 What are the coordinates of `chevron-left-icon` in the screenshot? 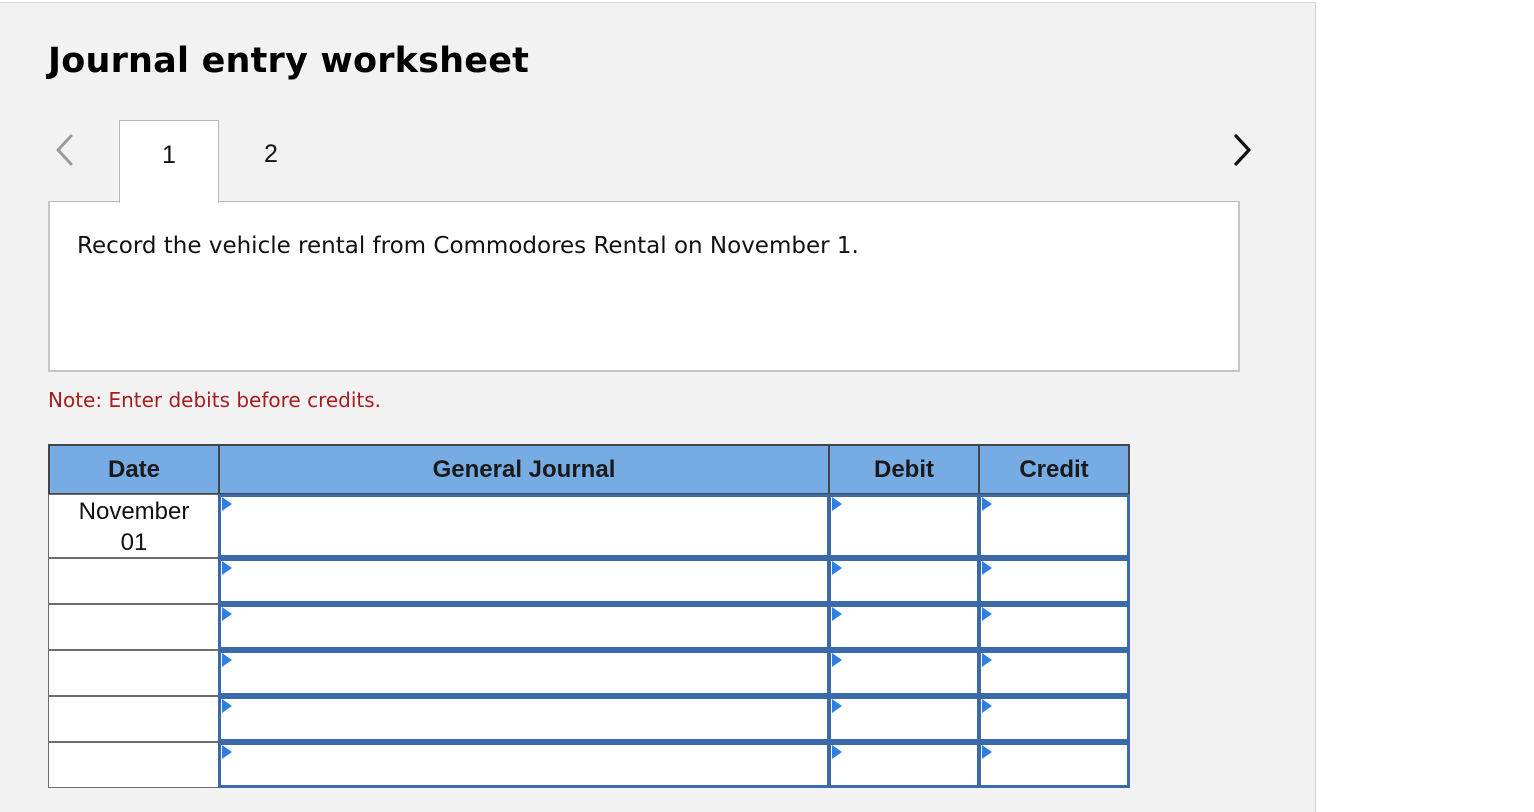 It's located at (64, 150).